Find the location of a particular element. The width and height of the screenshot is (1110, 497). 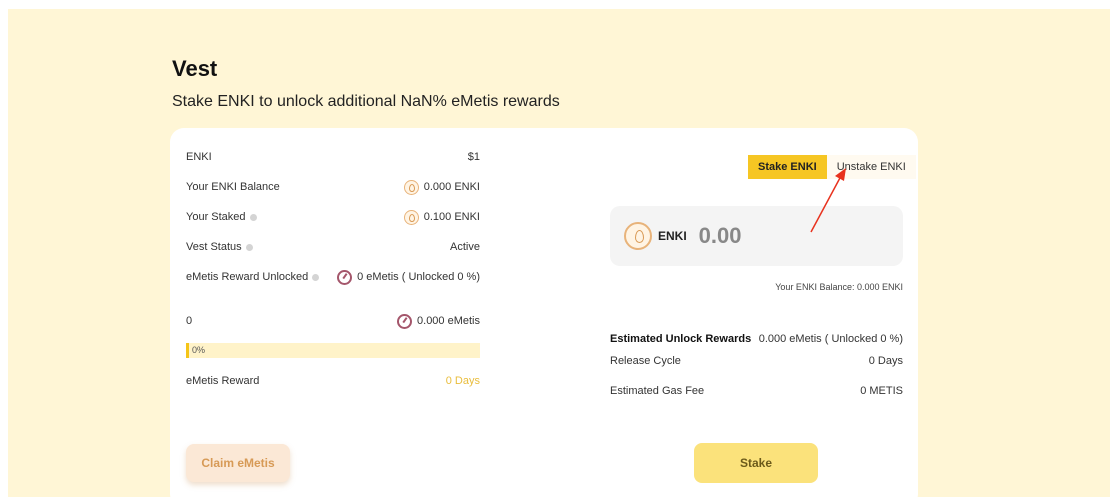

enki-balance-row: Your ENKI Balance 0.000 ENKI is located at coordinates (333, 187).